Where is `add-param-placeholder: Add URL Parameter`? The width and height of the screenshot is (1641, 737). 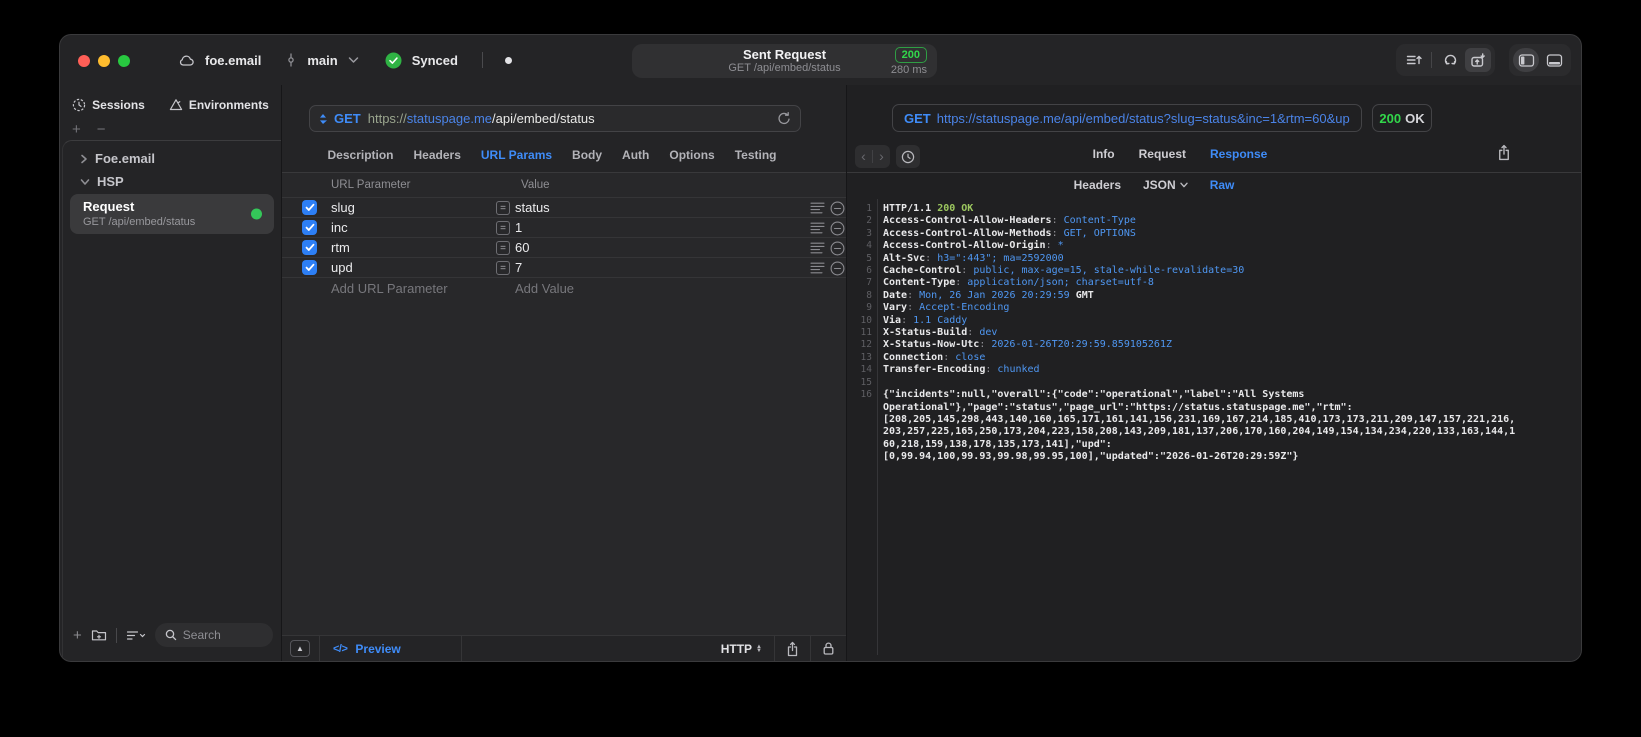
add-param-placeholder: Add URL Parameter is located at coordinates (389, 288).